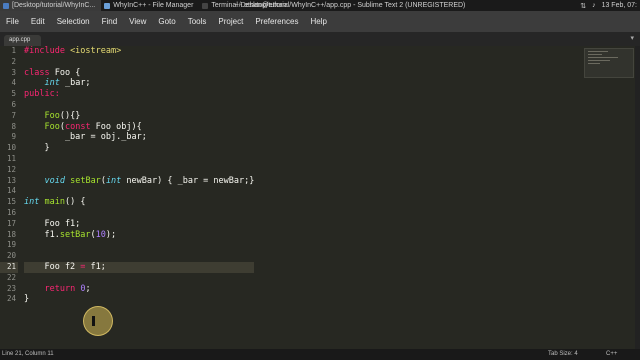 The height and width of the screenshot is (360, 640). What do you see at coordinates (73, 21) in the screenshot?
I see `menu-selection: Selection` at bounding box center [73, 21].